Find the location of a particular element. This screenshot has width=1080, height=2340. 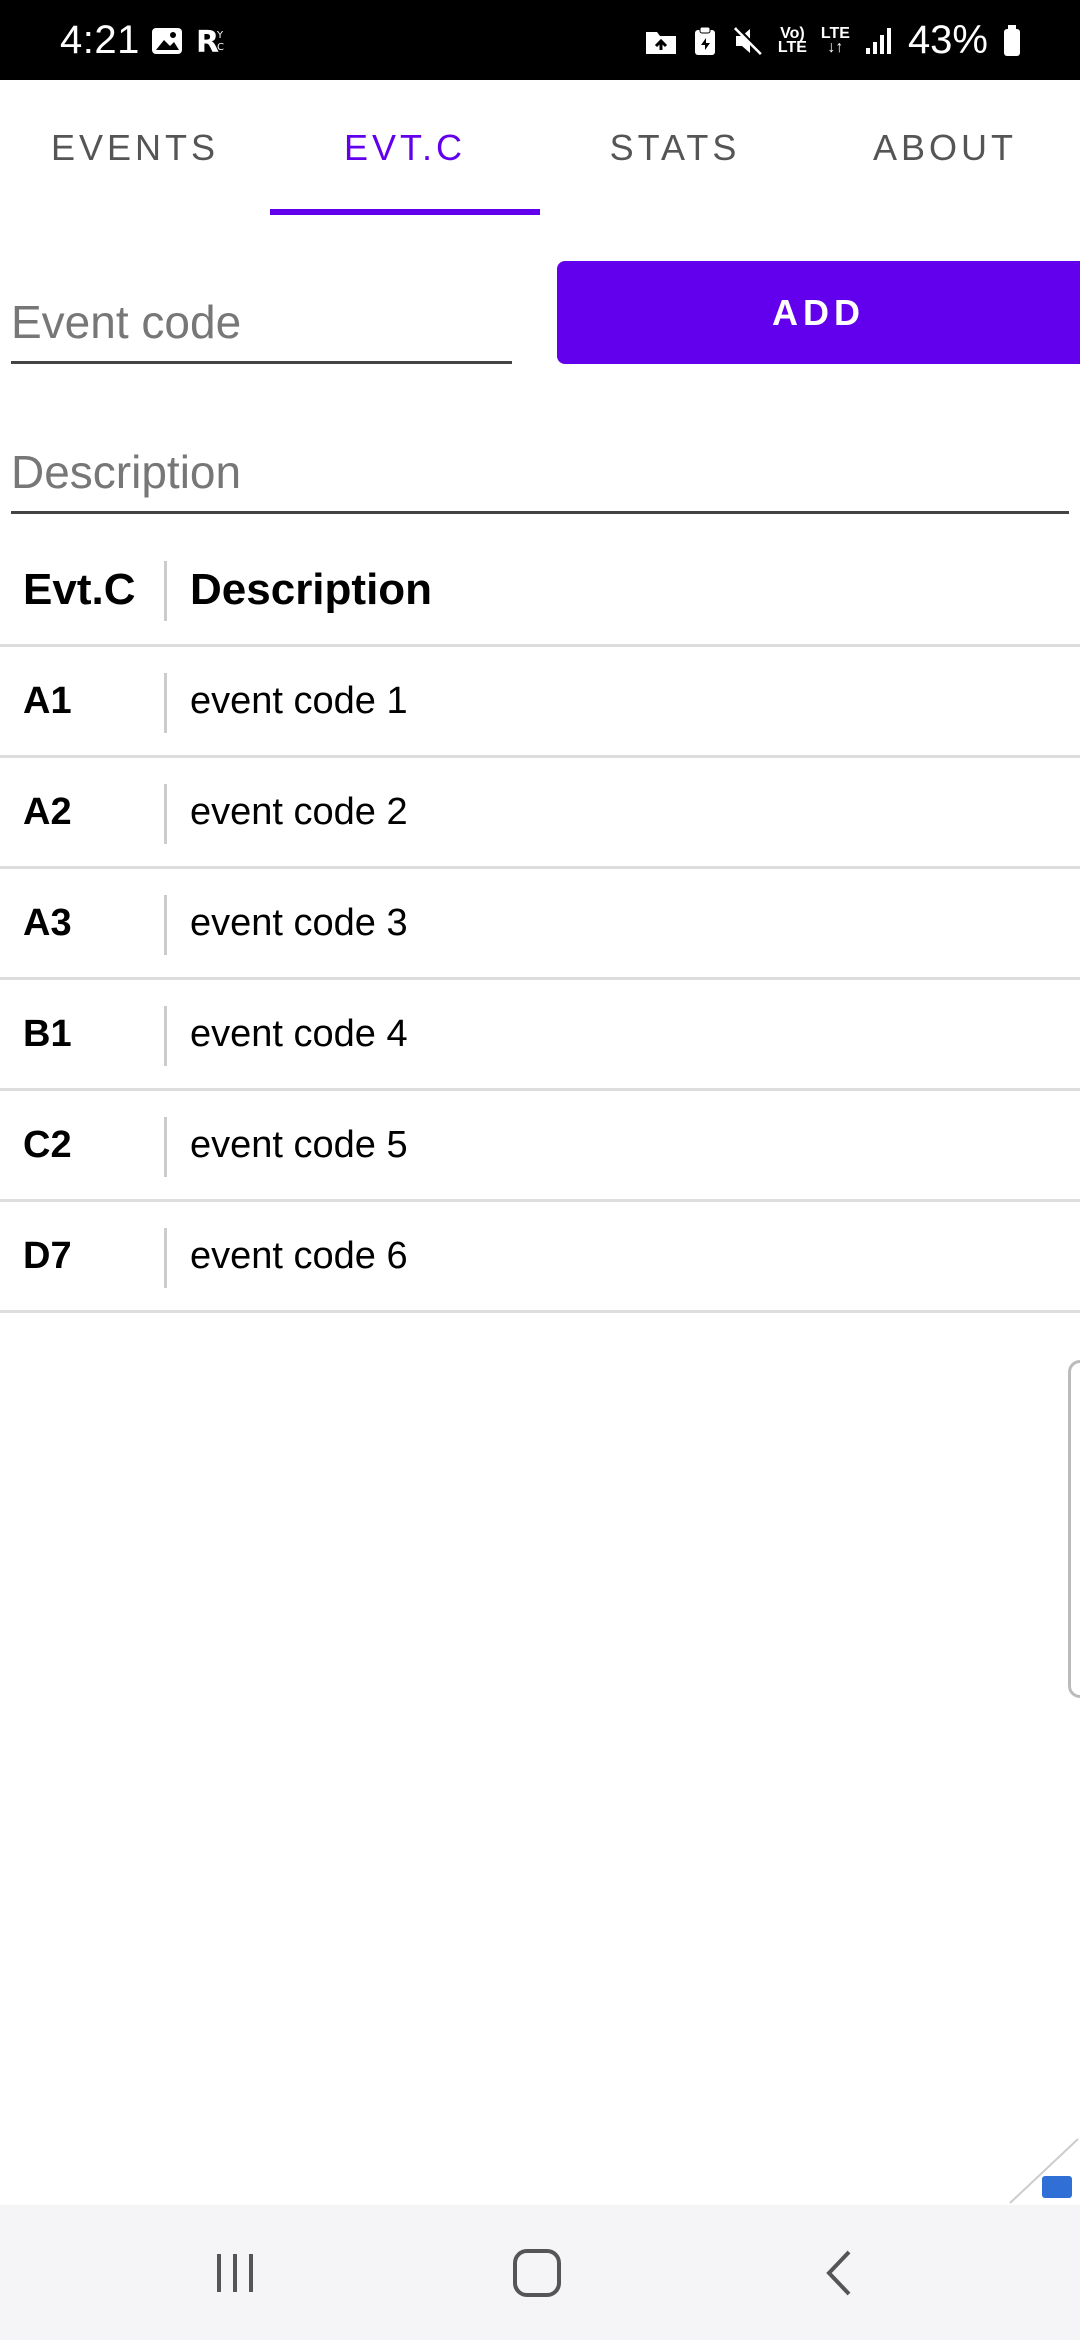

rupee-app-icon: R Y C is located at coordinates (210, 41).